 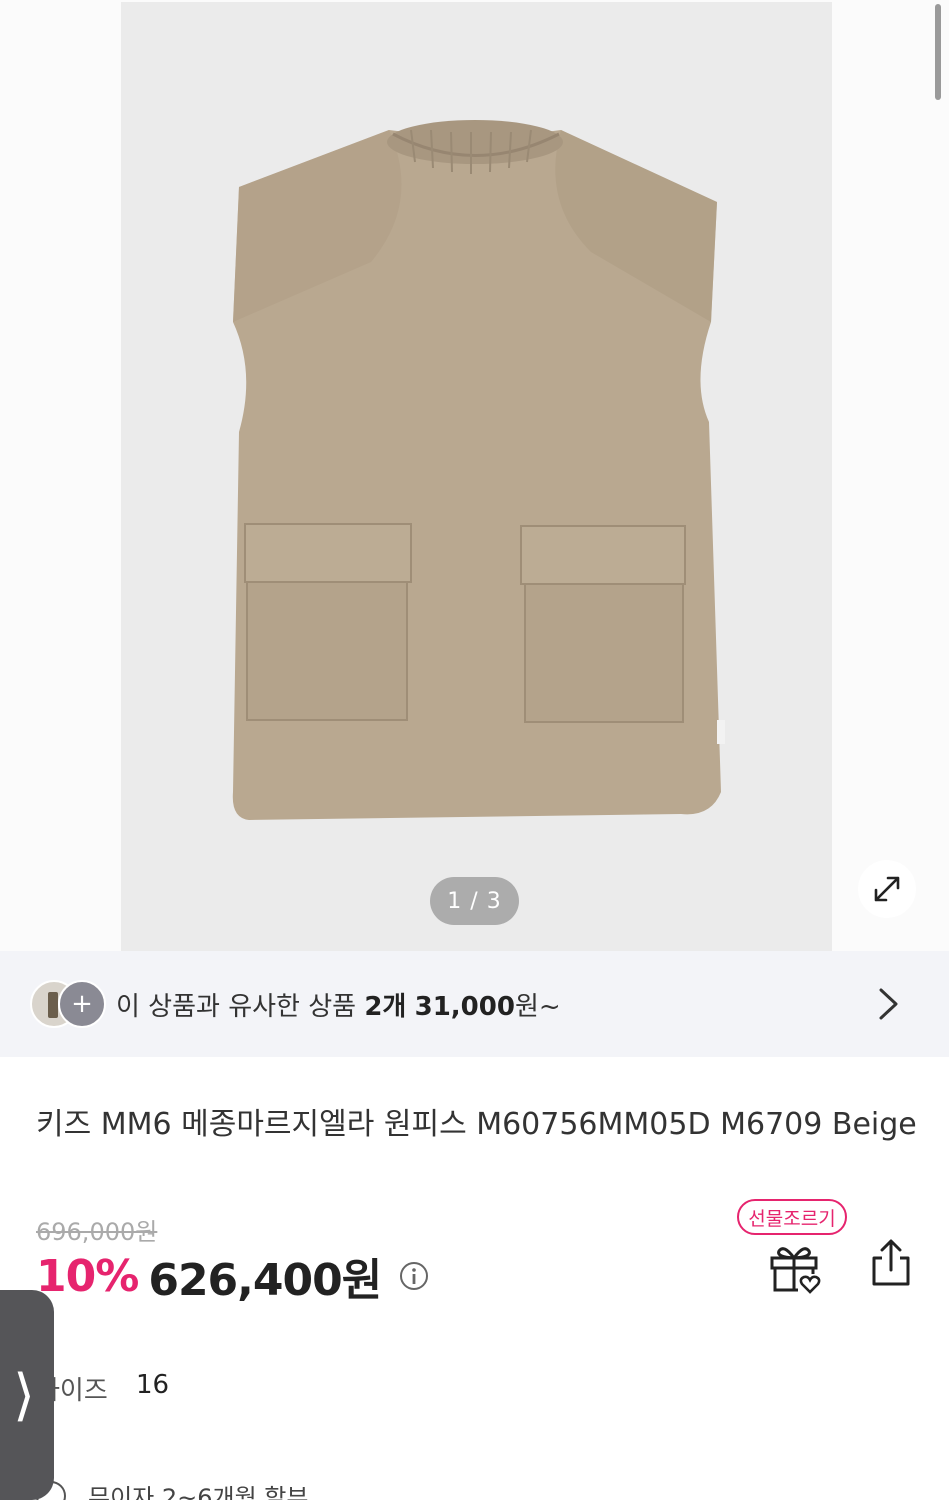 I want to click on similar-prefix: 이 상품과 유사한 상품, so click(x=240, y=1006).